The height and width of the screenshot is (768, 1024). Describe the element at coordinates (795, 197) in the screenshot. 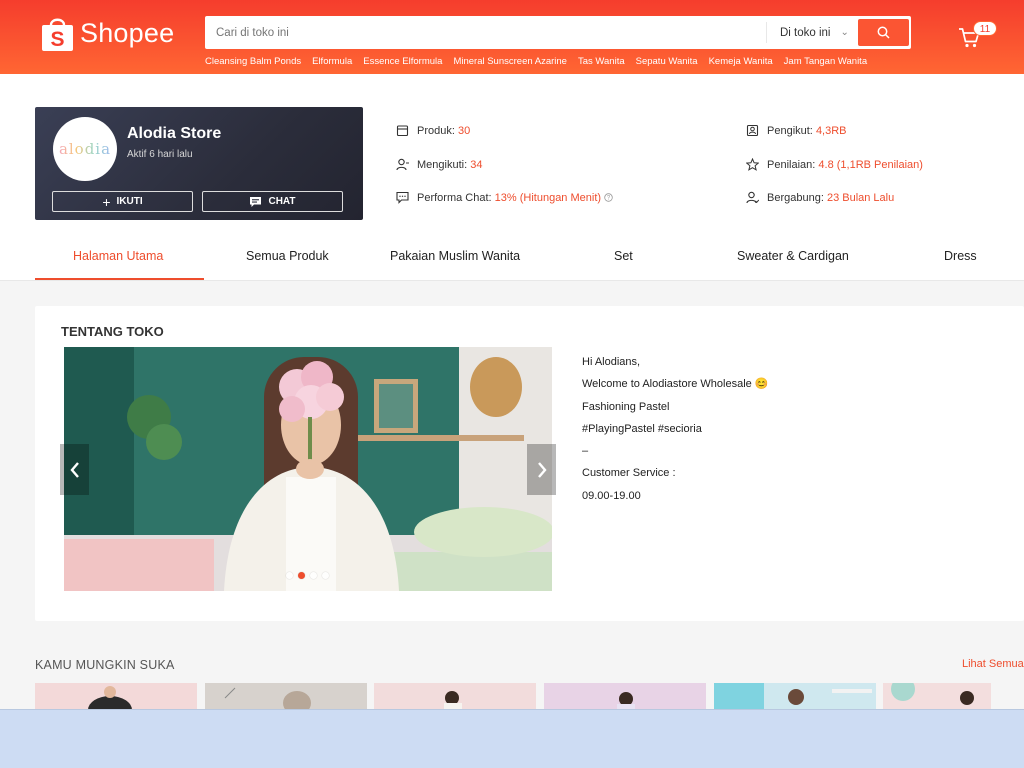

I see `stat-joined-label: Bergabung:` at that location.